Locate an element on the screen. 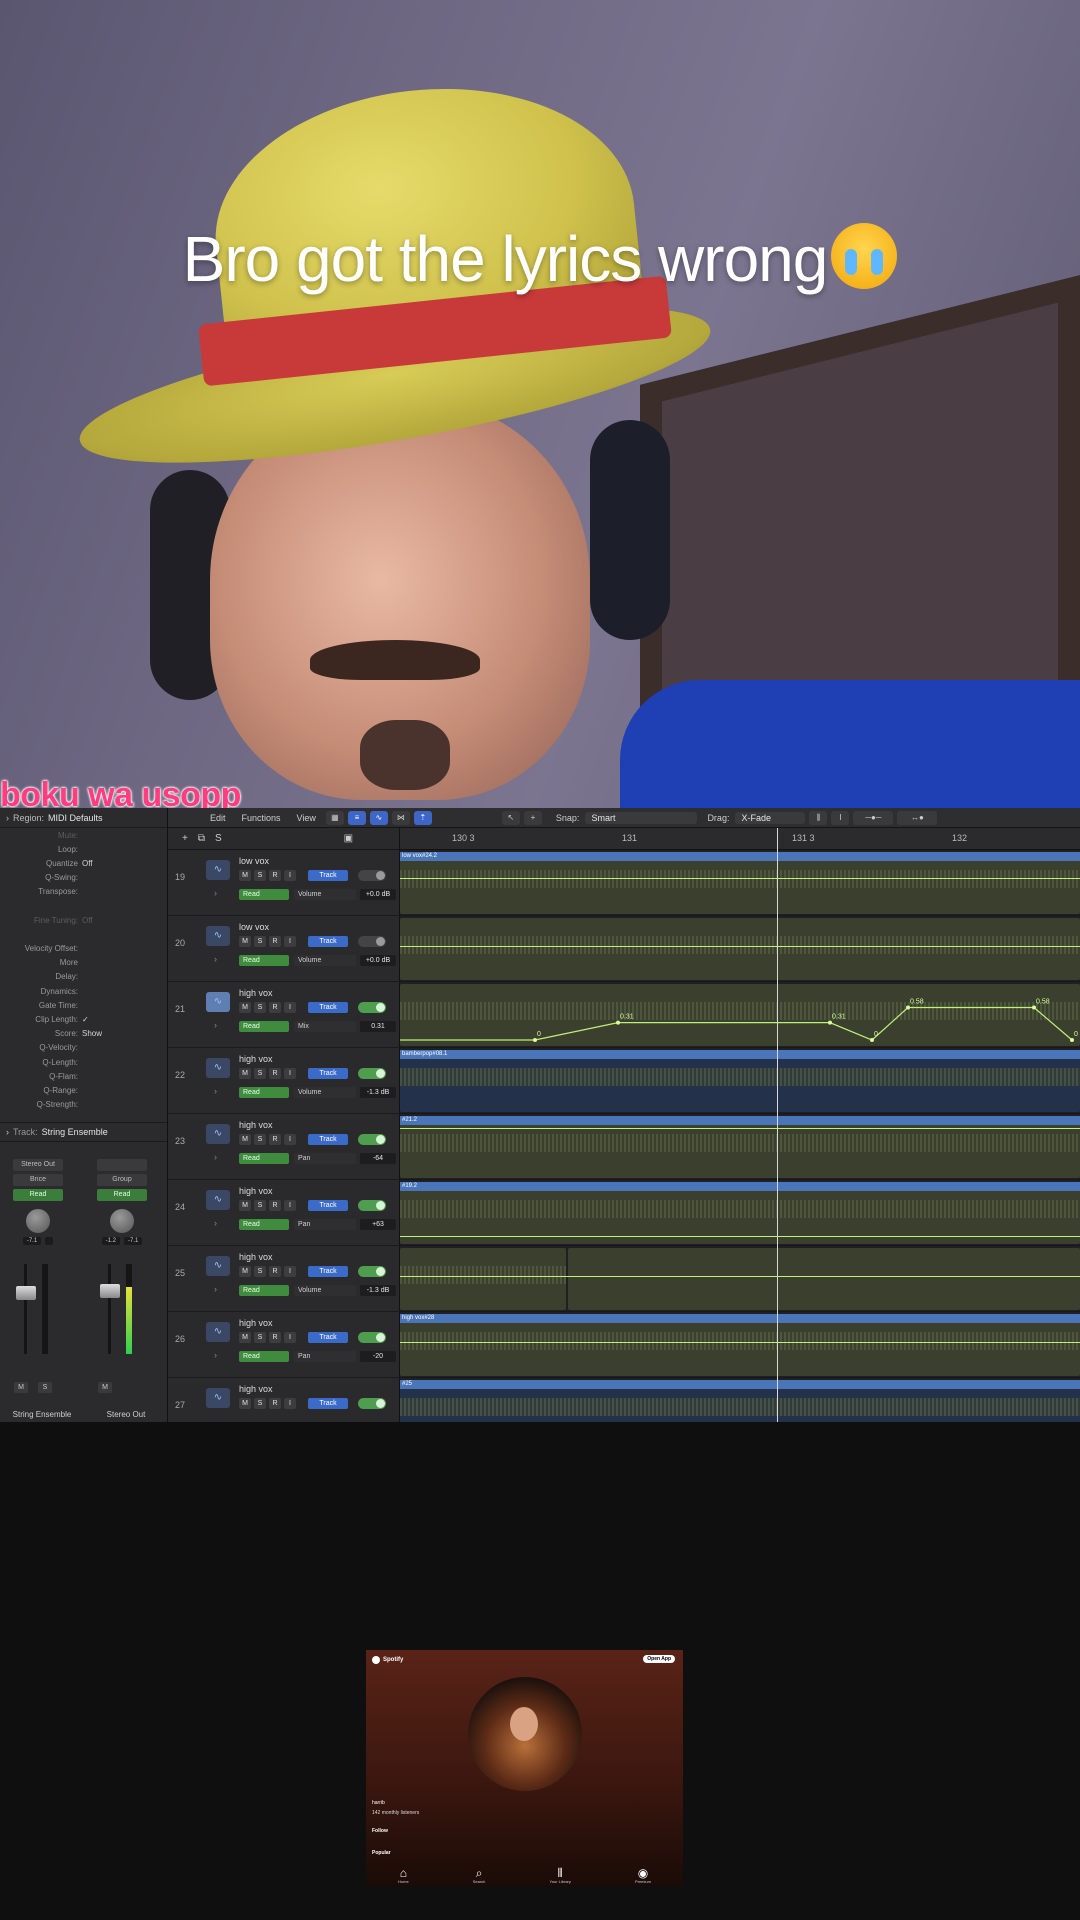 The height and width of the screenshot is (1920, 1080). duplicate-track-icon: ⧉ is located at coordinates (201, 838).